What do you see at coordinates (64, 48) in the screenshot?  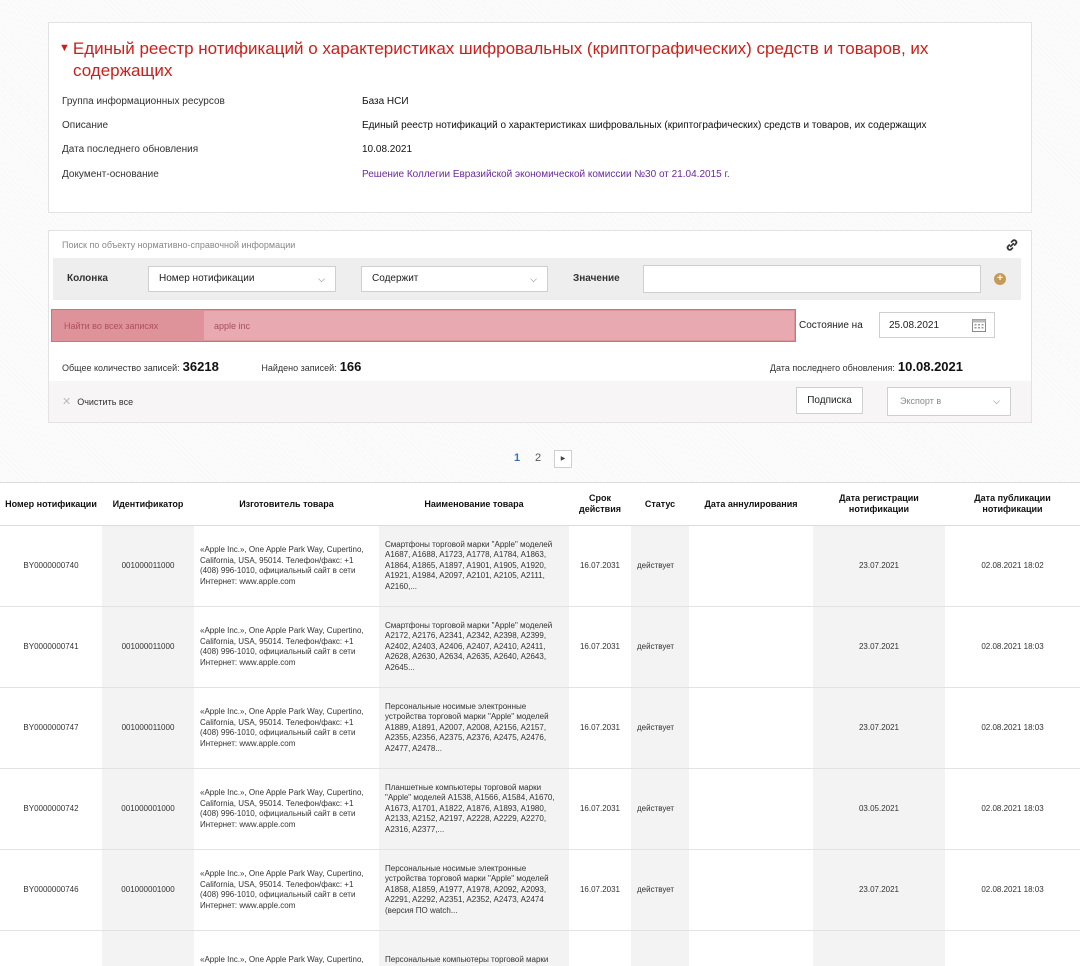 I see `collapse-caret-icon: ▼` at bounding box center [64, 48].